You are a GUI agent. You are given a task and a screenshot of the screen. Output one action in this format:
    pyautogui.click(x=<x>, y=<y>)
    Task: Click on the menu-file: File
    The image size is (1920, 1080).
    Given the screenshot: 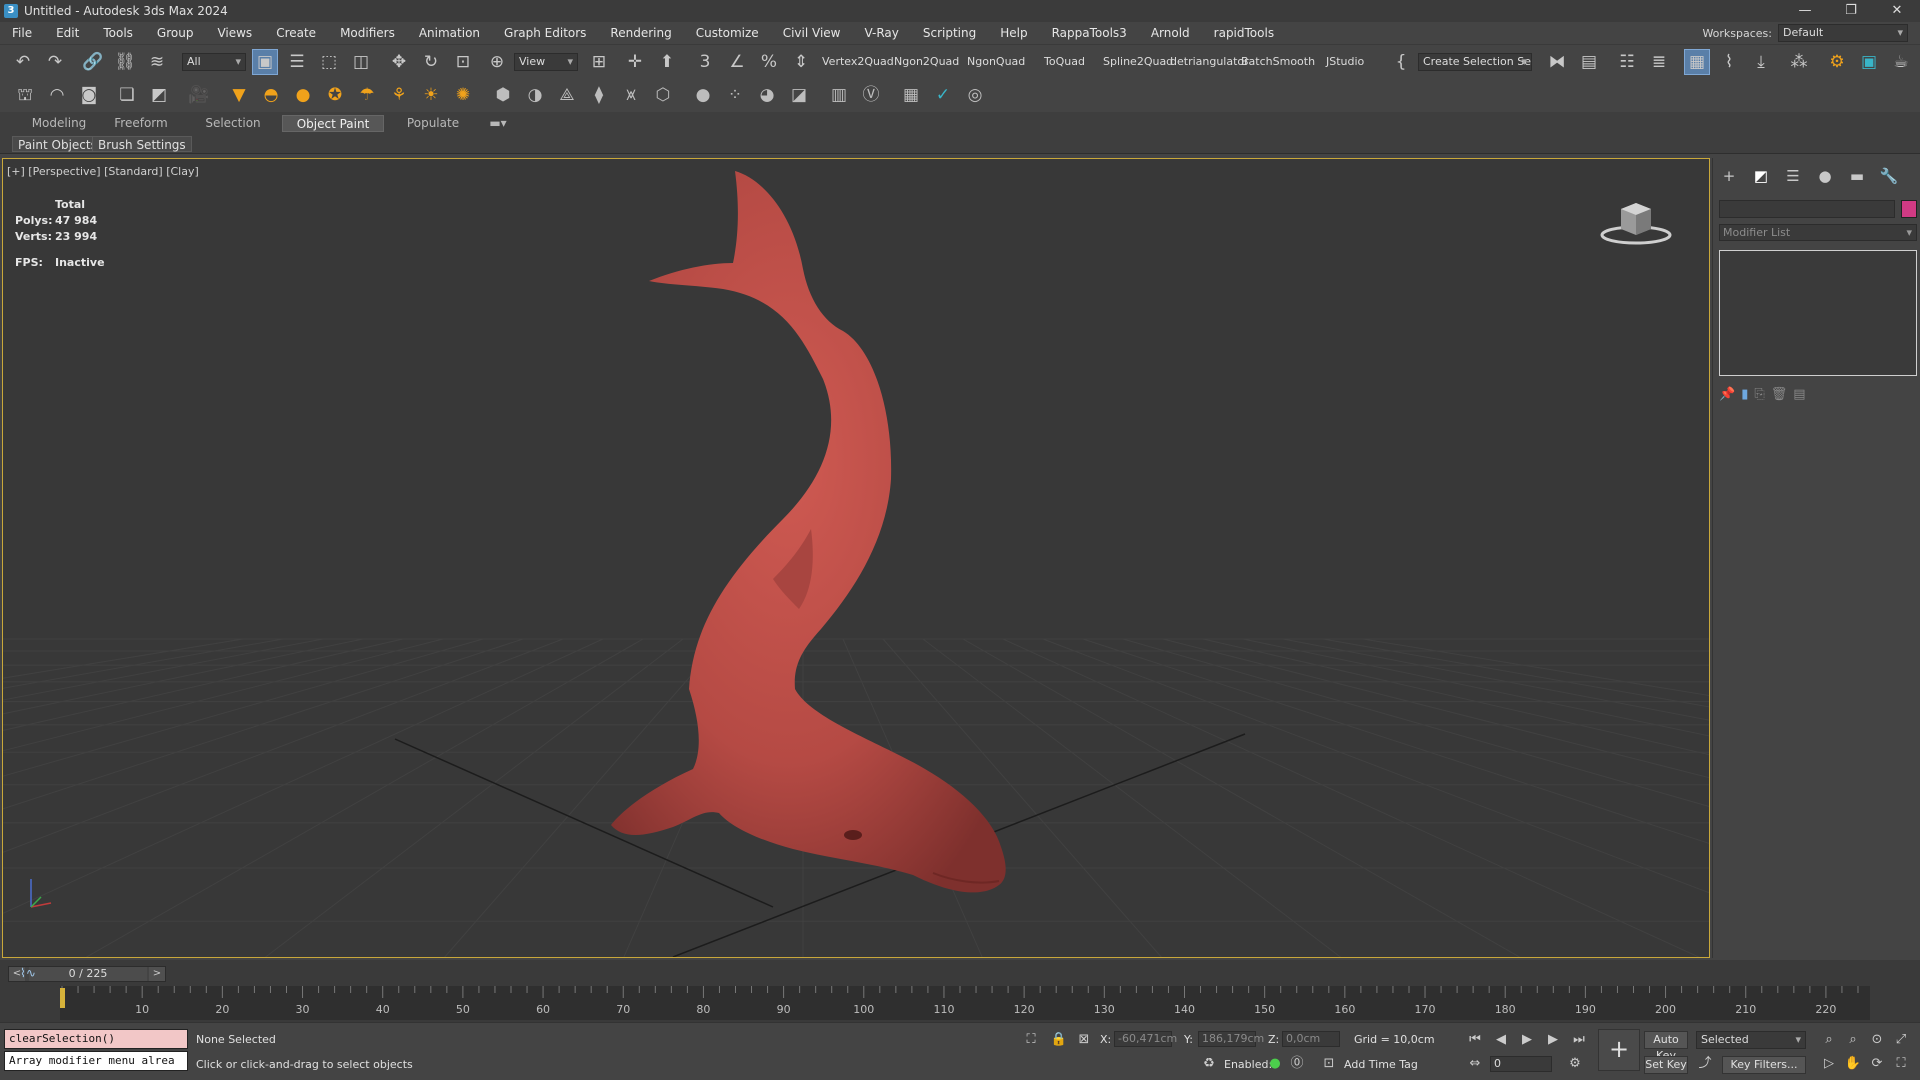 What is the action you would take?
    pyautogui.click(x=22, y=33)
    